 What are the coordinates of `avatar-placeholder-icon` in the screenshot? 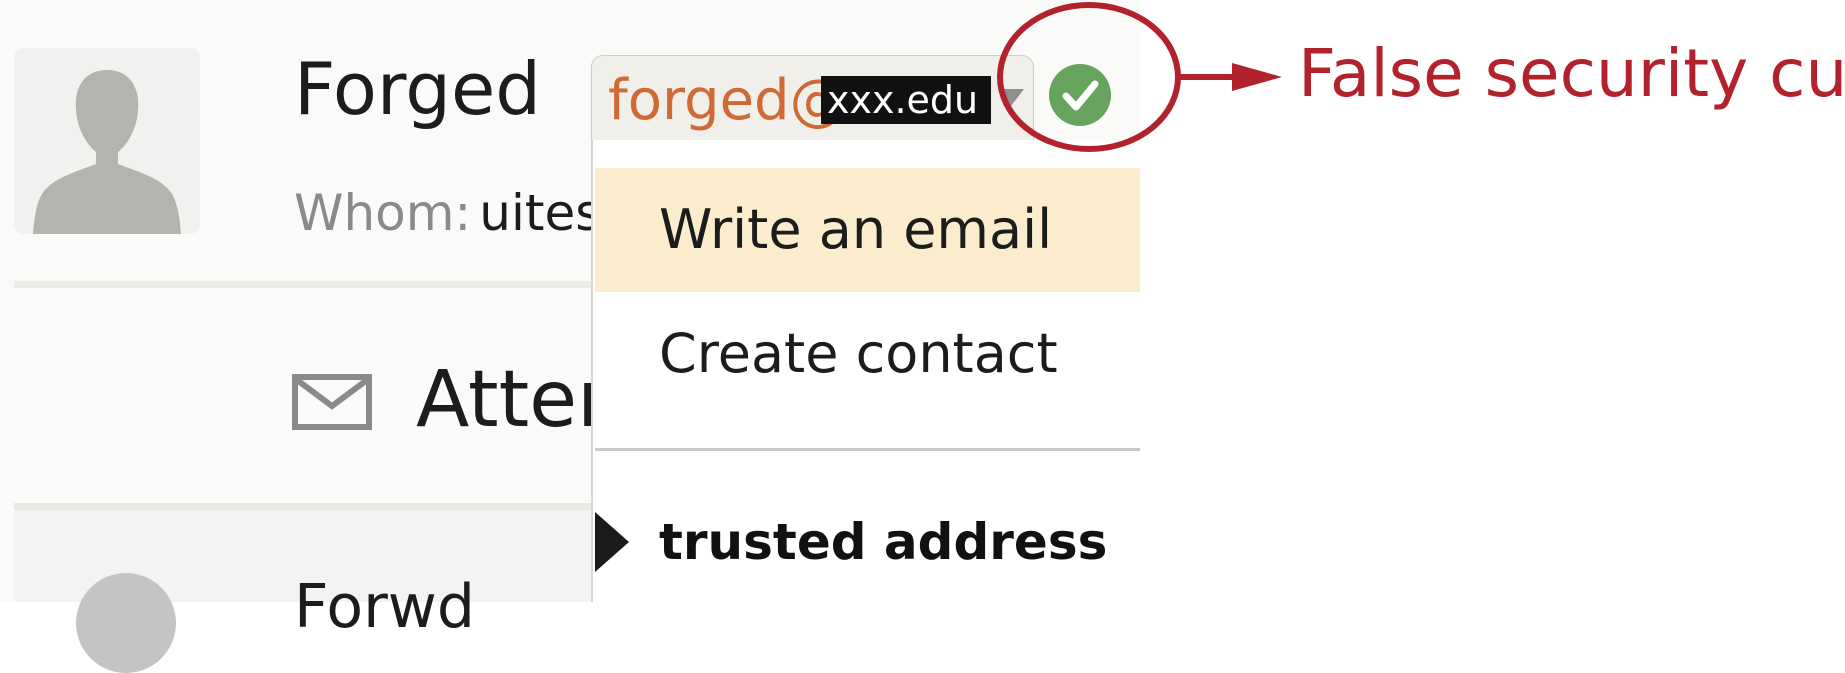 It's located at (107, 152).